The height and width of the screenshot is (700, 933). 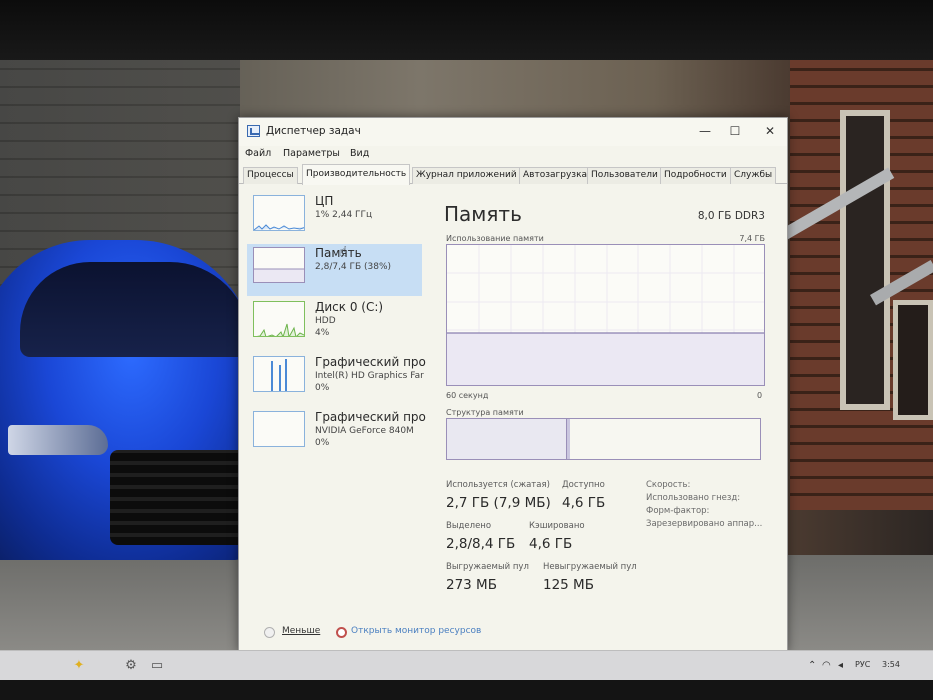 I want to click on memory-usage-graph-svg, so click(x=605, y=315).